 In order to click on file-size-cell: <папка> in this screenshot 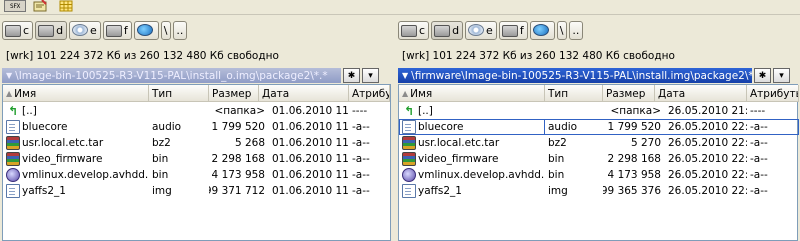, I will do `click(635, 111)`.